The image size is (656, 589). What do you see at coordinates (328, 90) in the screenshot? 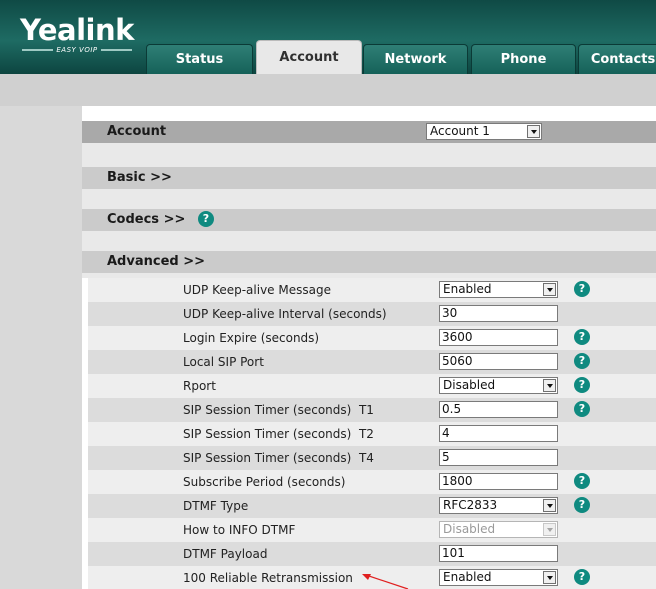
I see `toolbar-band` at bounding box center [328, 90].